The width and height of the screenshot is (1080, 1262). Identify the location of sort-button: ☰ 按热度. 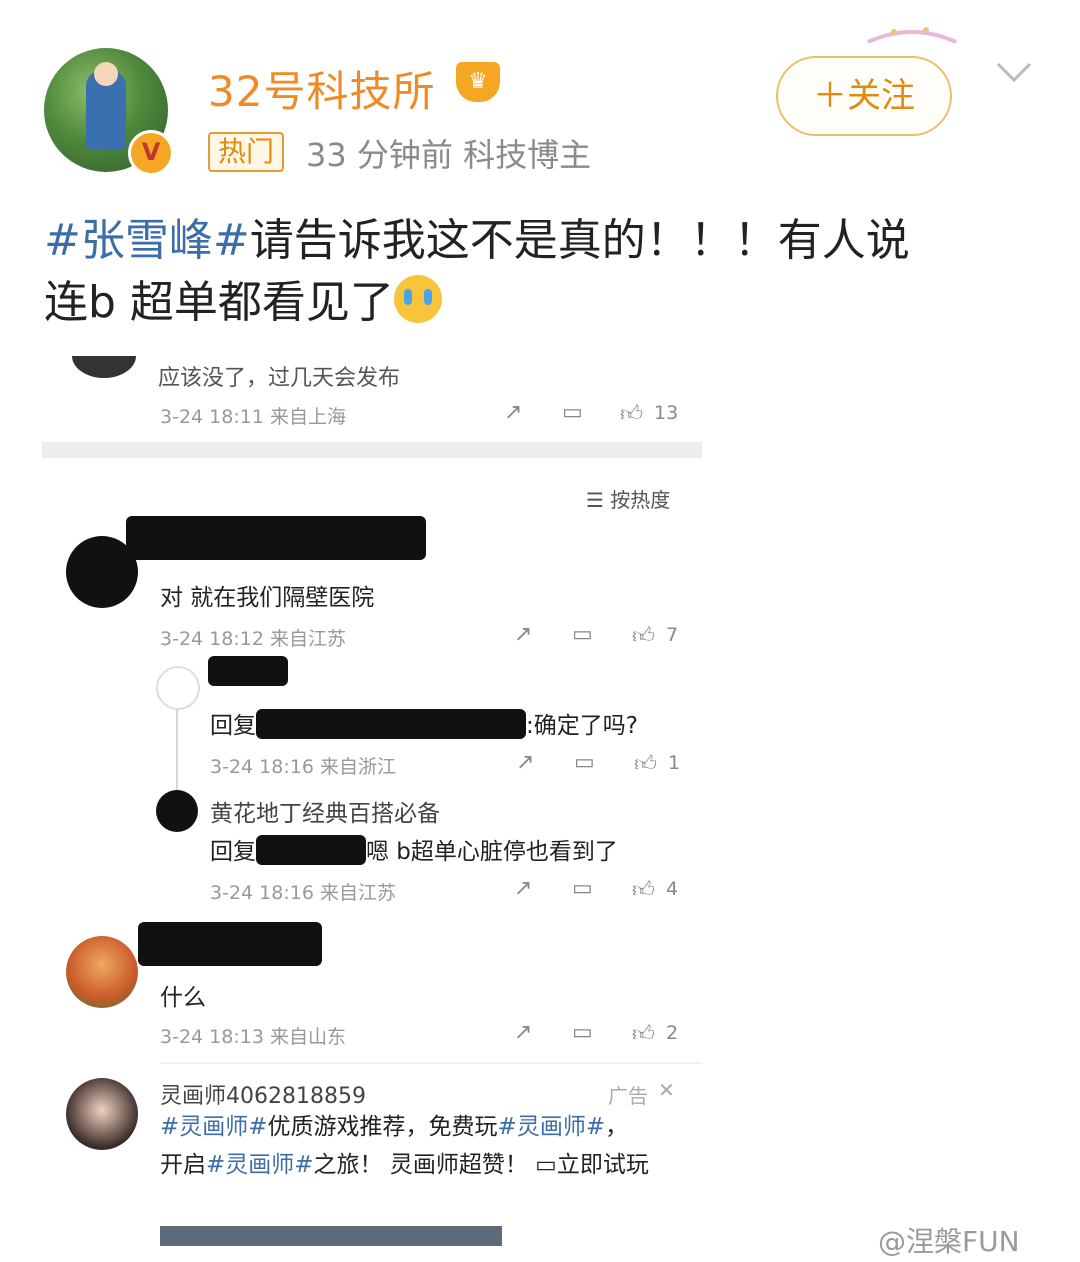
(628, 498).